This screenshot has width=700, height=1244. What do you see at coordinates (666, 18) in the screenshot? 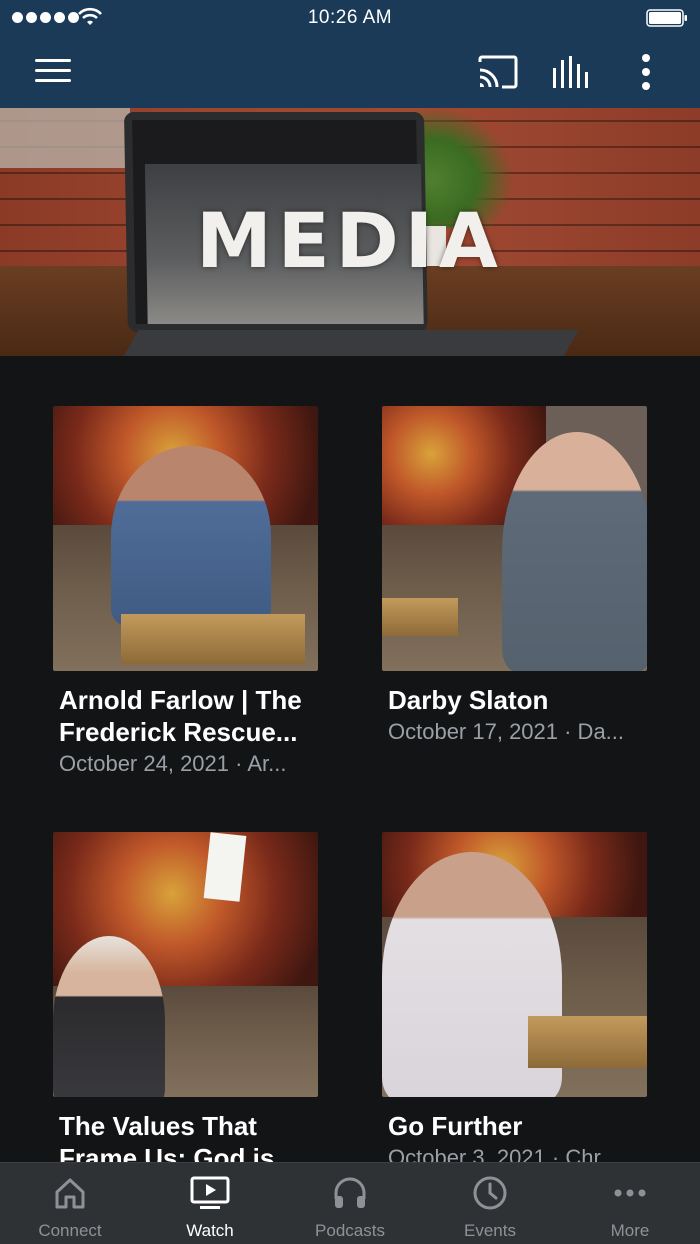
I see `battery-icon` at bounding box center [666, 18].